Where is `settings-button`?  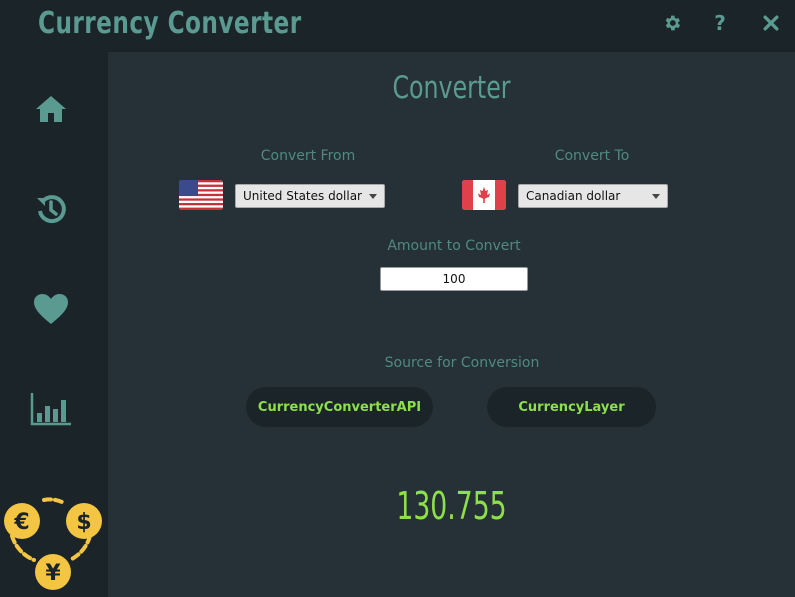
settings-button is located at coordinates (672, 23).